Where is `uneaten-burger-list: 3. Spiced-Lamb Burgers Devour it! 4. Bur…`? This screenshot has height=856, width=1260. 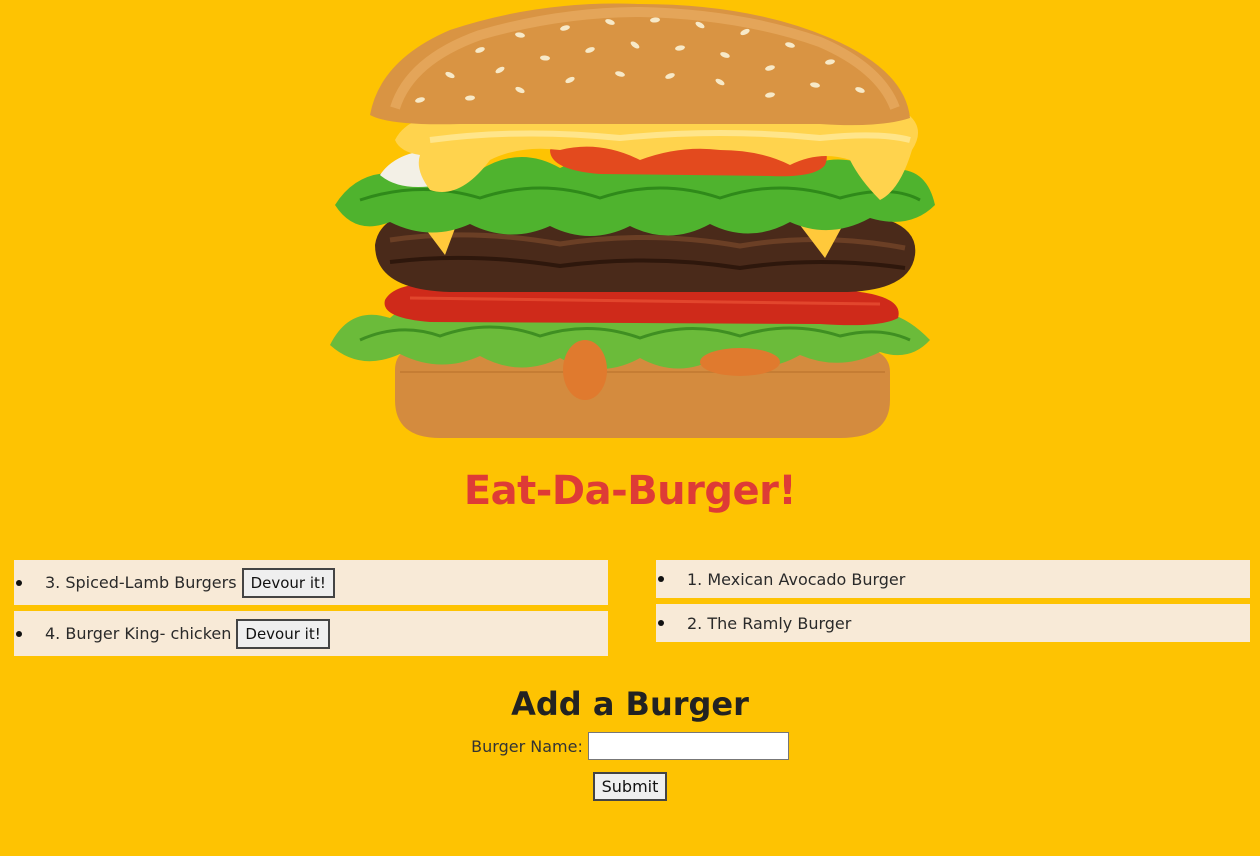 uneaten-burger-list: 3. Spiced-Lamb Burgers Devour it! 4. Bur… is located at coordinates (311, 611).